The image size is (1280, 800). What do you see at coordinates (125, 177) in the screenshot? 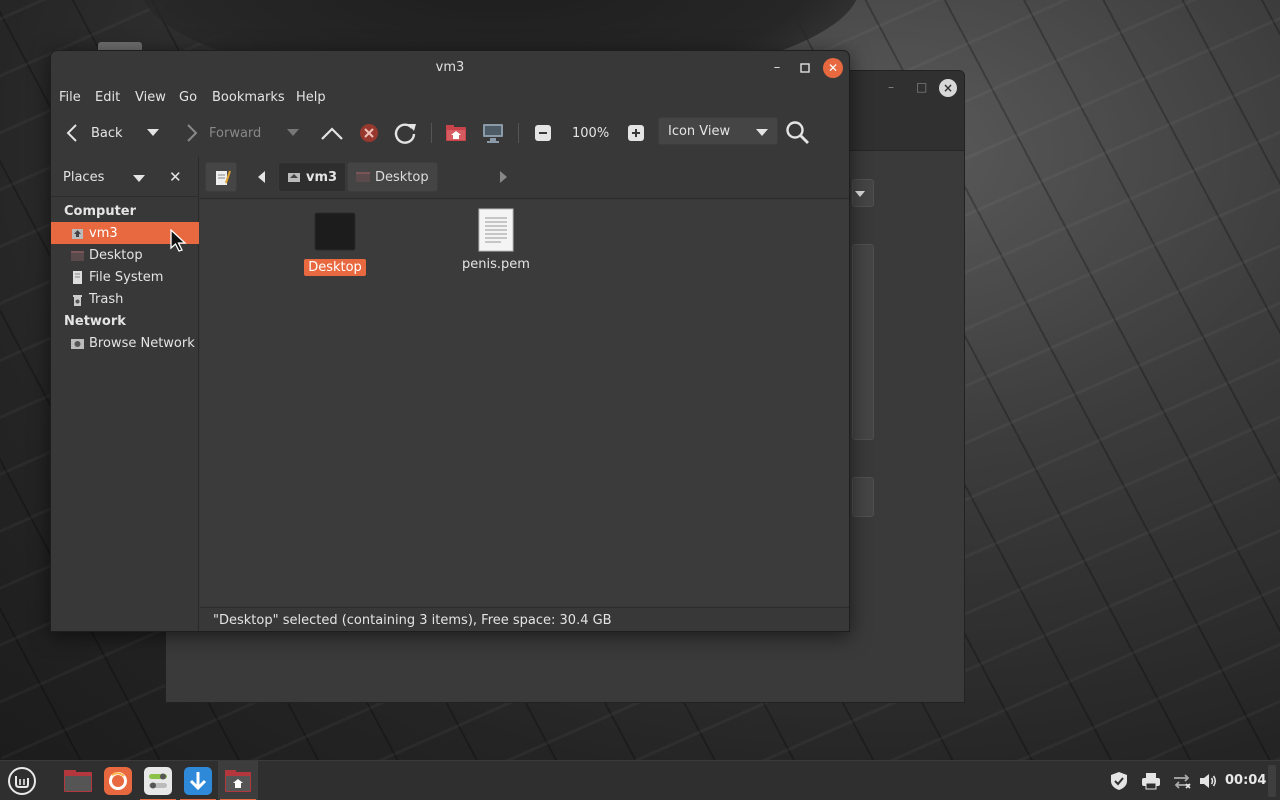
I see `places-header: Places ✕` at bounding box center [125, 177].